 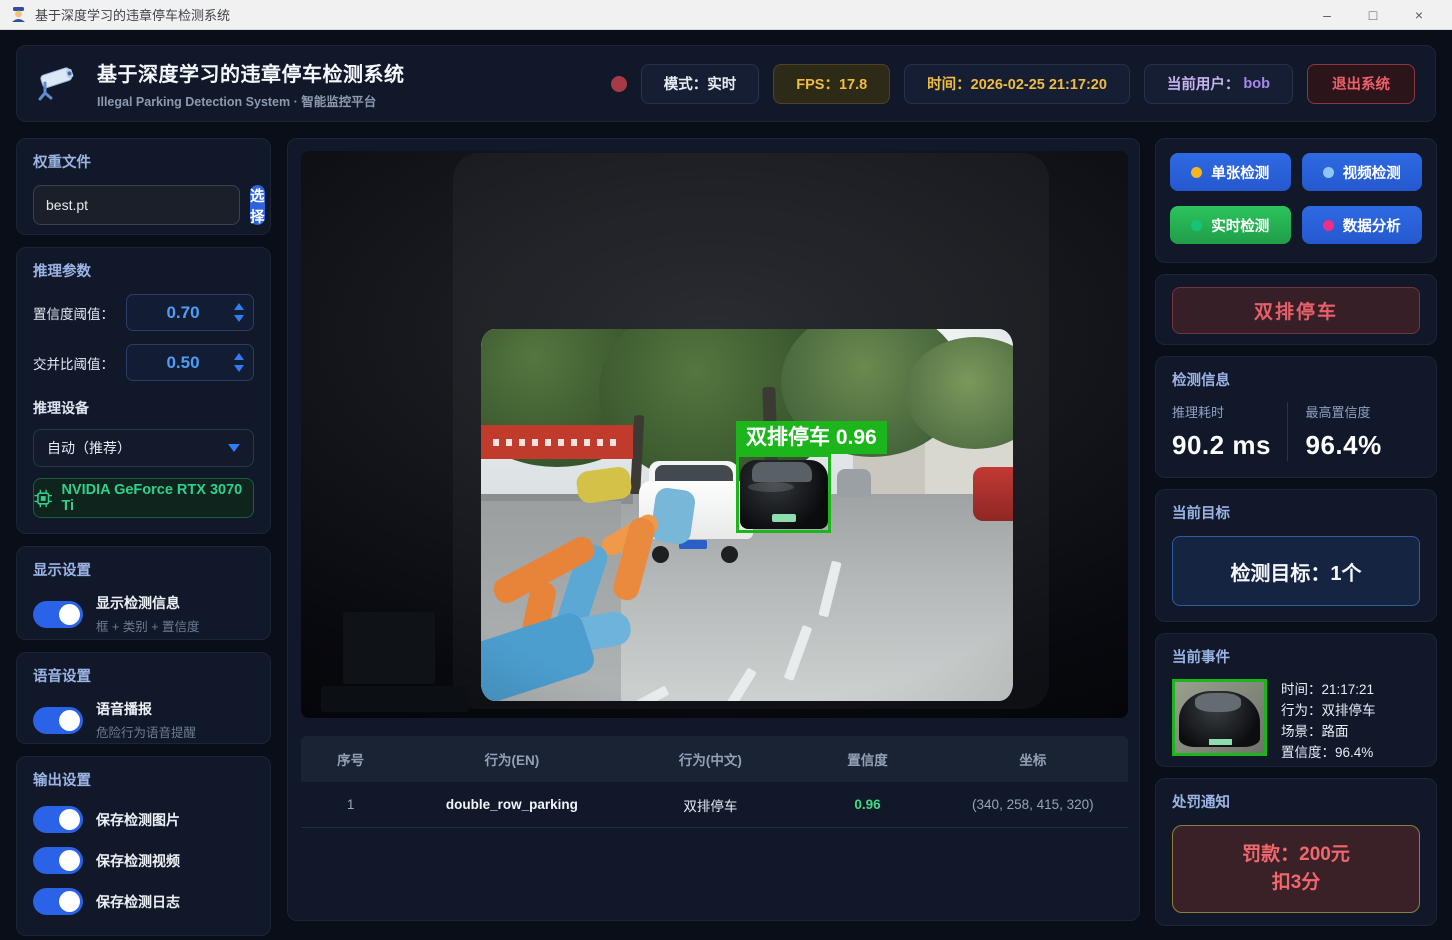 I want to click on inference-device-title: 推理设备, so click(x=61, y=408).